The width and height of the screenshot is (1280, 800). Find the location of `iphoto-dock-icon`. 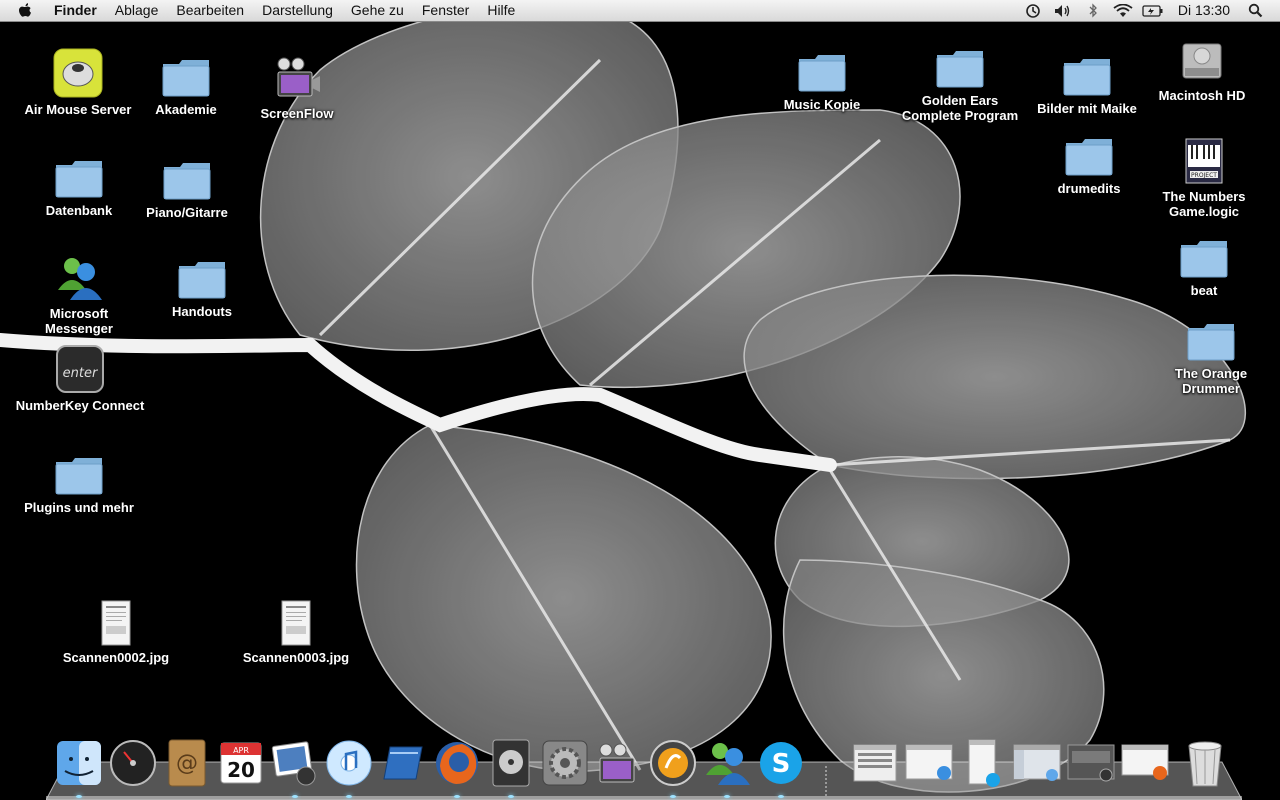

iphoto-dock-icon is located at coordinates (295, 763).